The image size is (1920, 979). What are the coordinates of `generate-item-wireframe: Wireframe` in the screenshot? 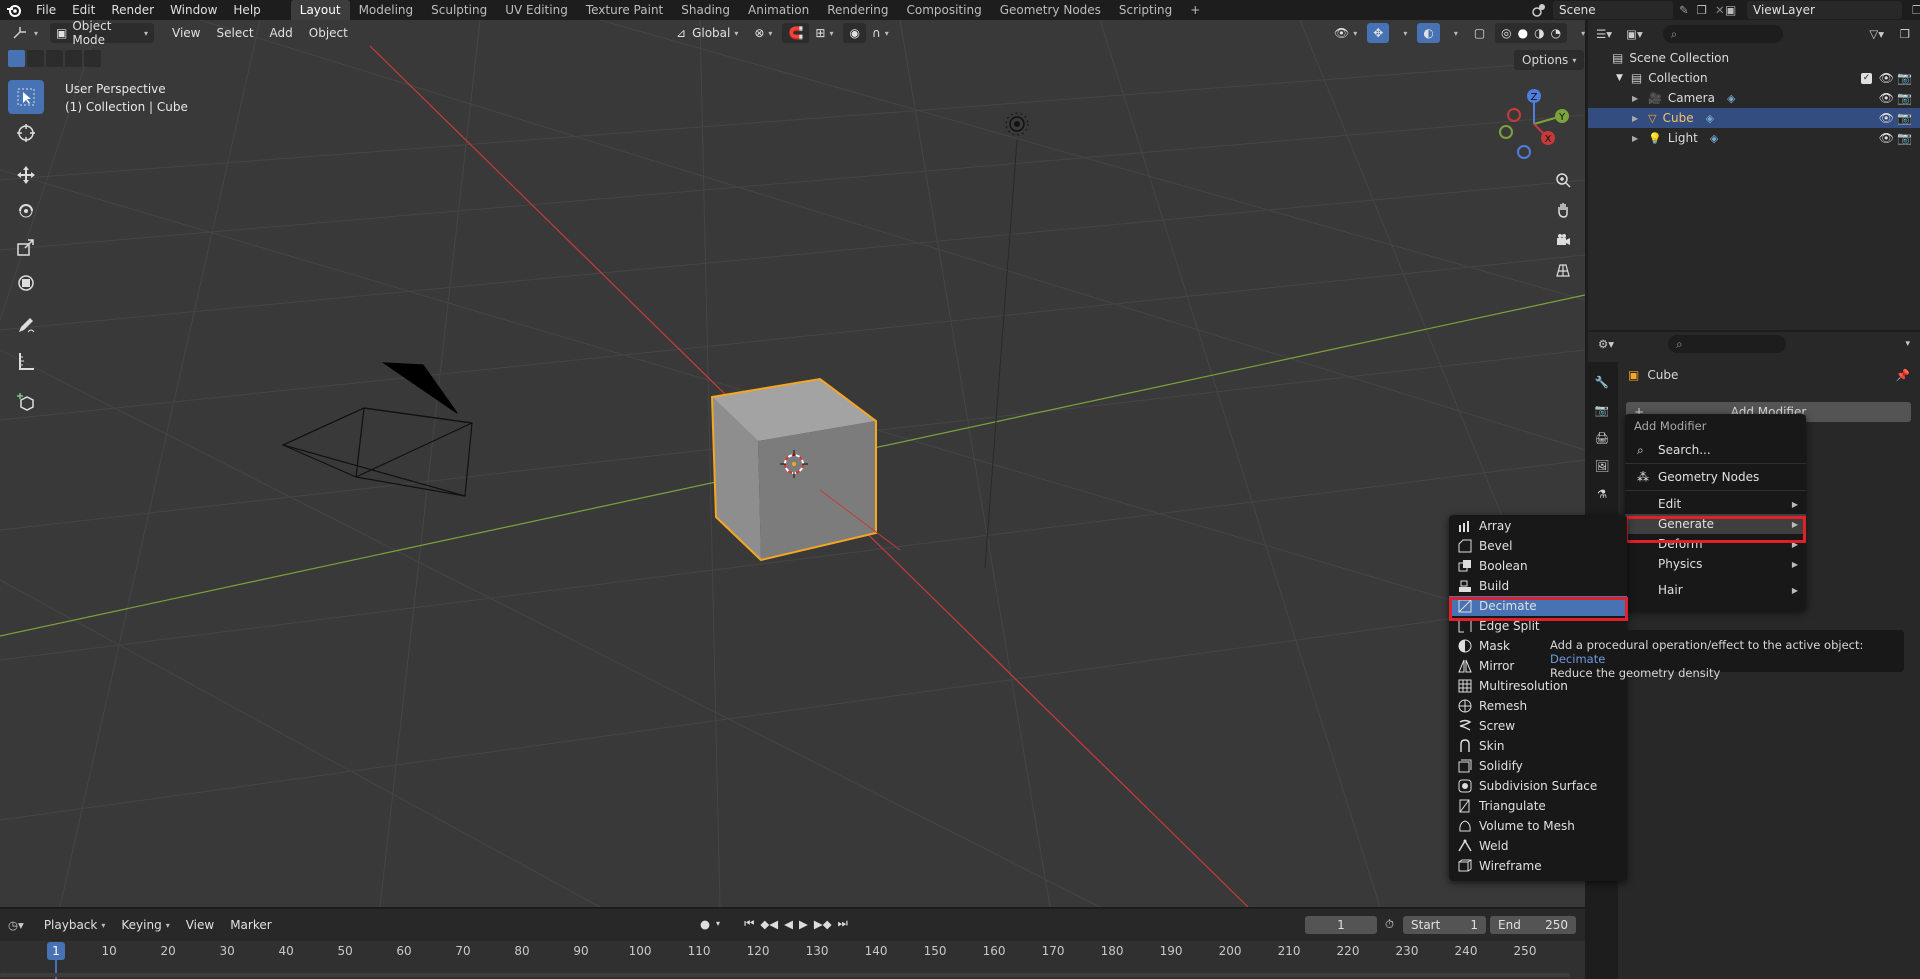 It's located at (1538, 866).